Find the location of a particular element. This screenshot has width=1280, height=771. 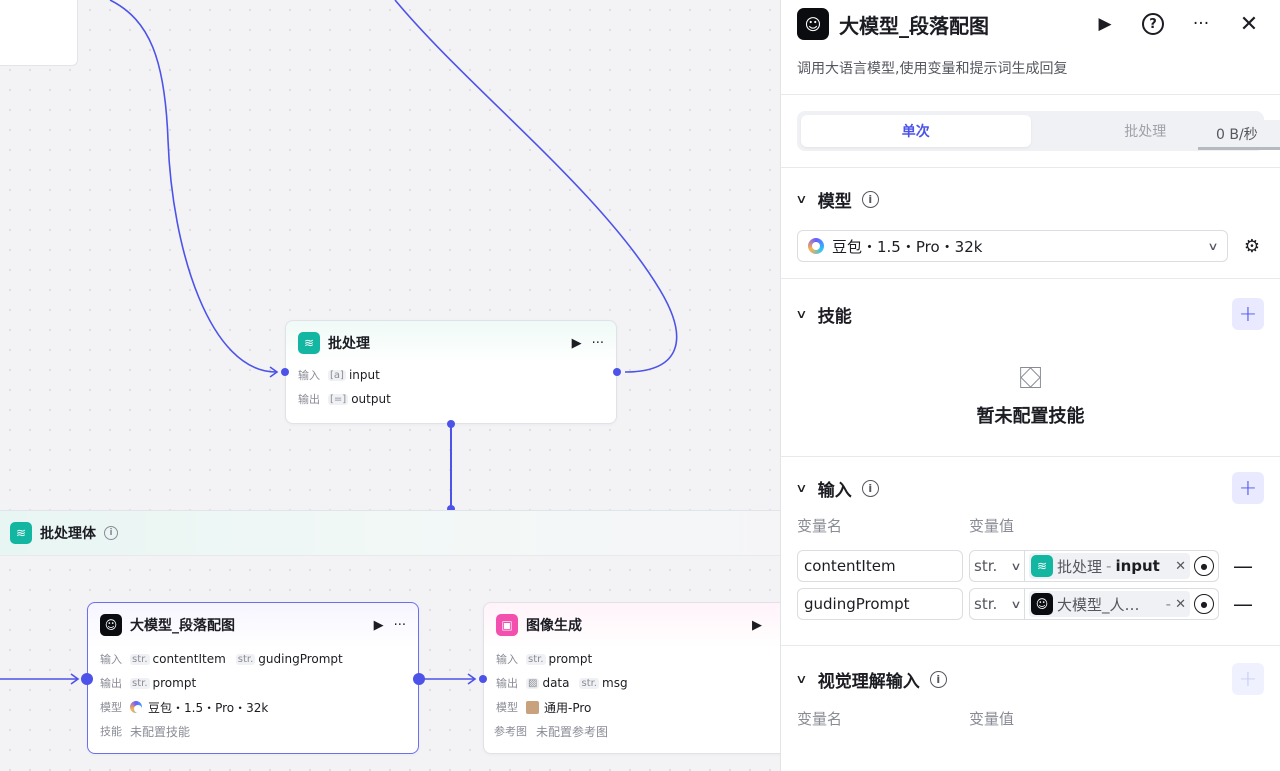

batch-bottom-port is located at coordinates (451, 424).